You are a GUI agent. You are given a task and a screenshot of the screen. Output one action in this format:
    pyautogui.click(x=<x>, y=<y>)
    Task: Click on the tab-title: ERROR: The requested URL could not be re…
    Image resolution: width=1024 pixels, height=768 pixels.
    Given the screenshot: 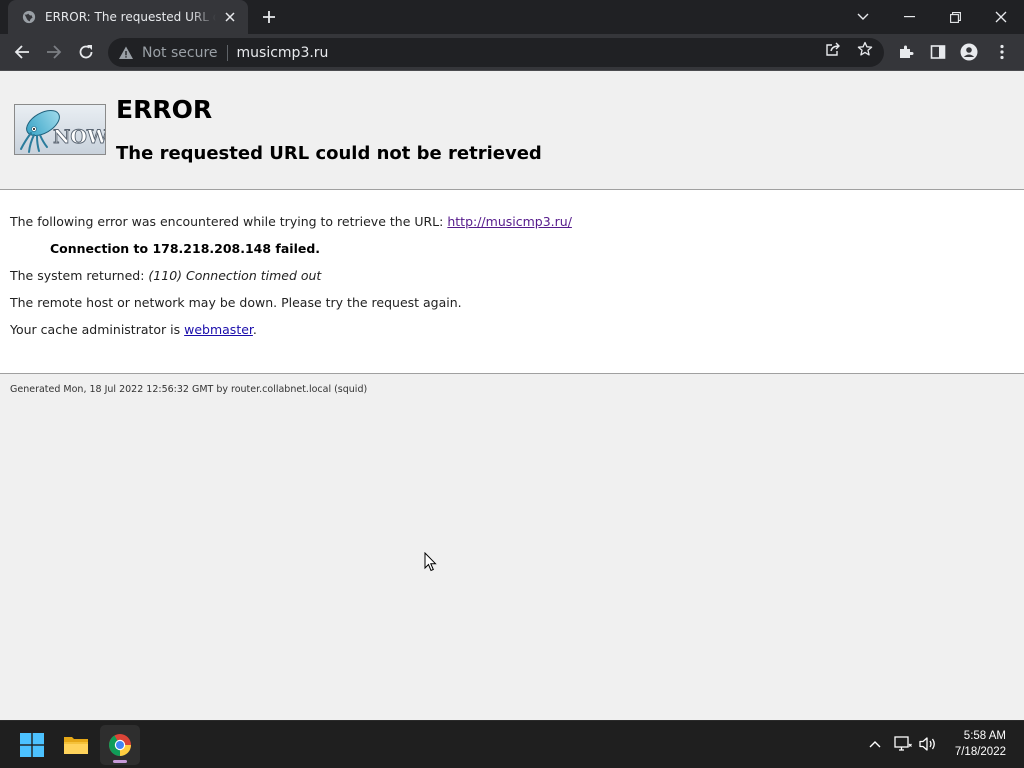 What is the action you would take?
    pyautogui.click(x=130, y=17)
    